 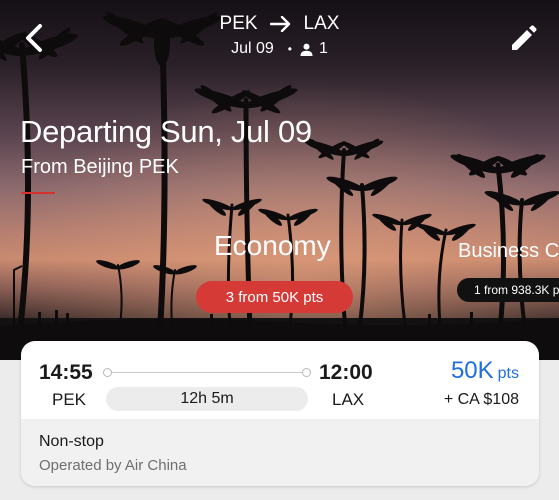 I want to click on departure-time: 14:55, so click(x=66, y=372).